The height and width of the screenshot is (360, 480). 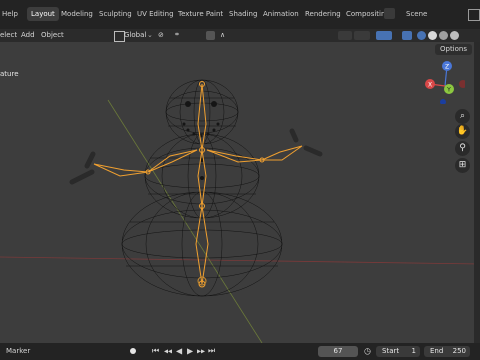 What do you see at coordinates (52, 35) in the screenshot?
I see `menu-object: Object` at bounding box center [52, 35].